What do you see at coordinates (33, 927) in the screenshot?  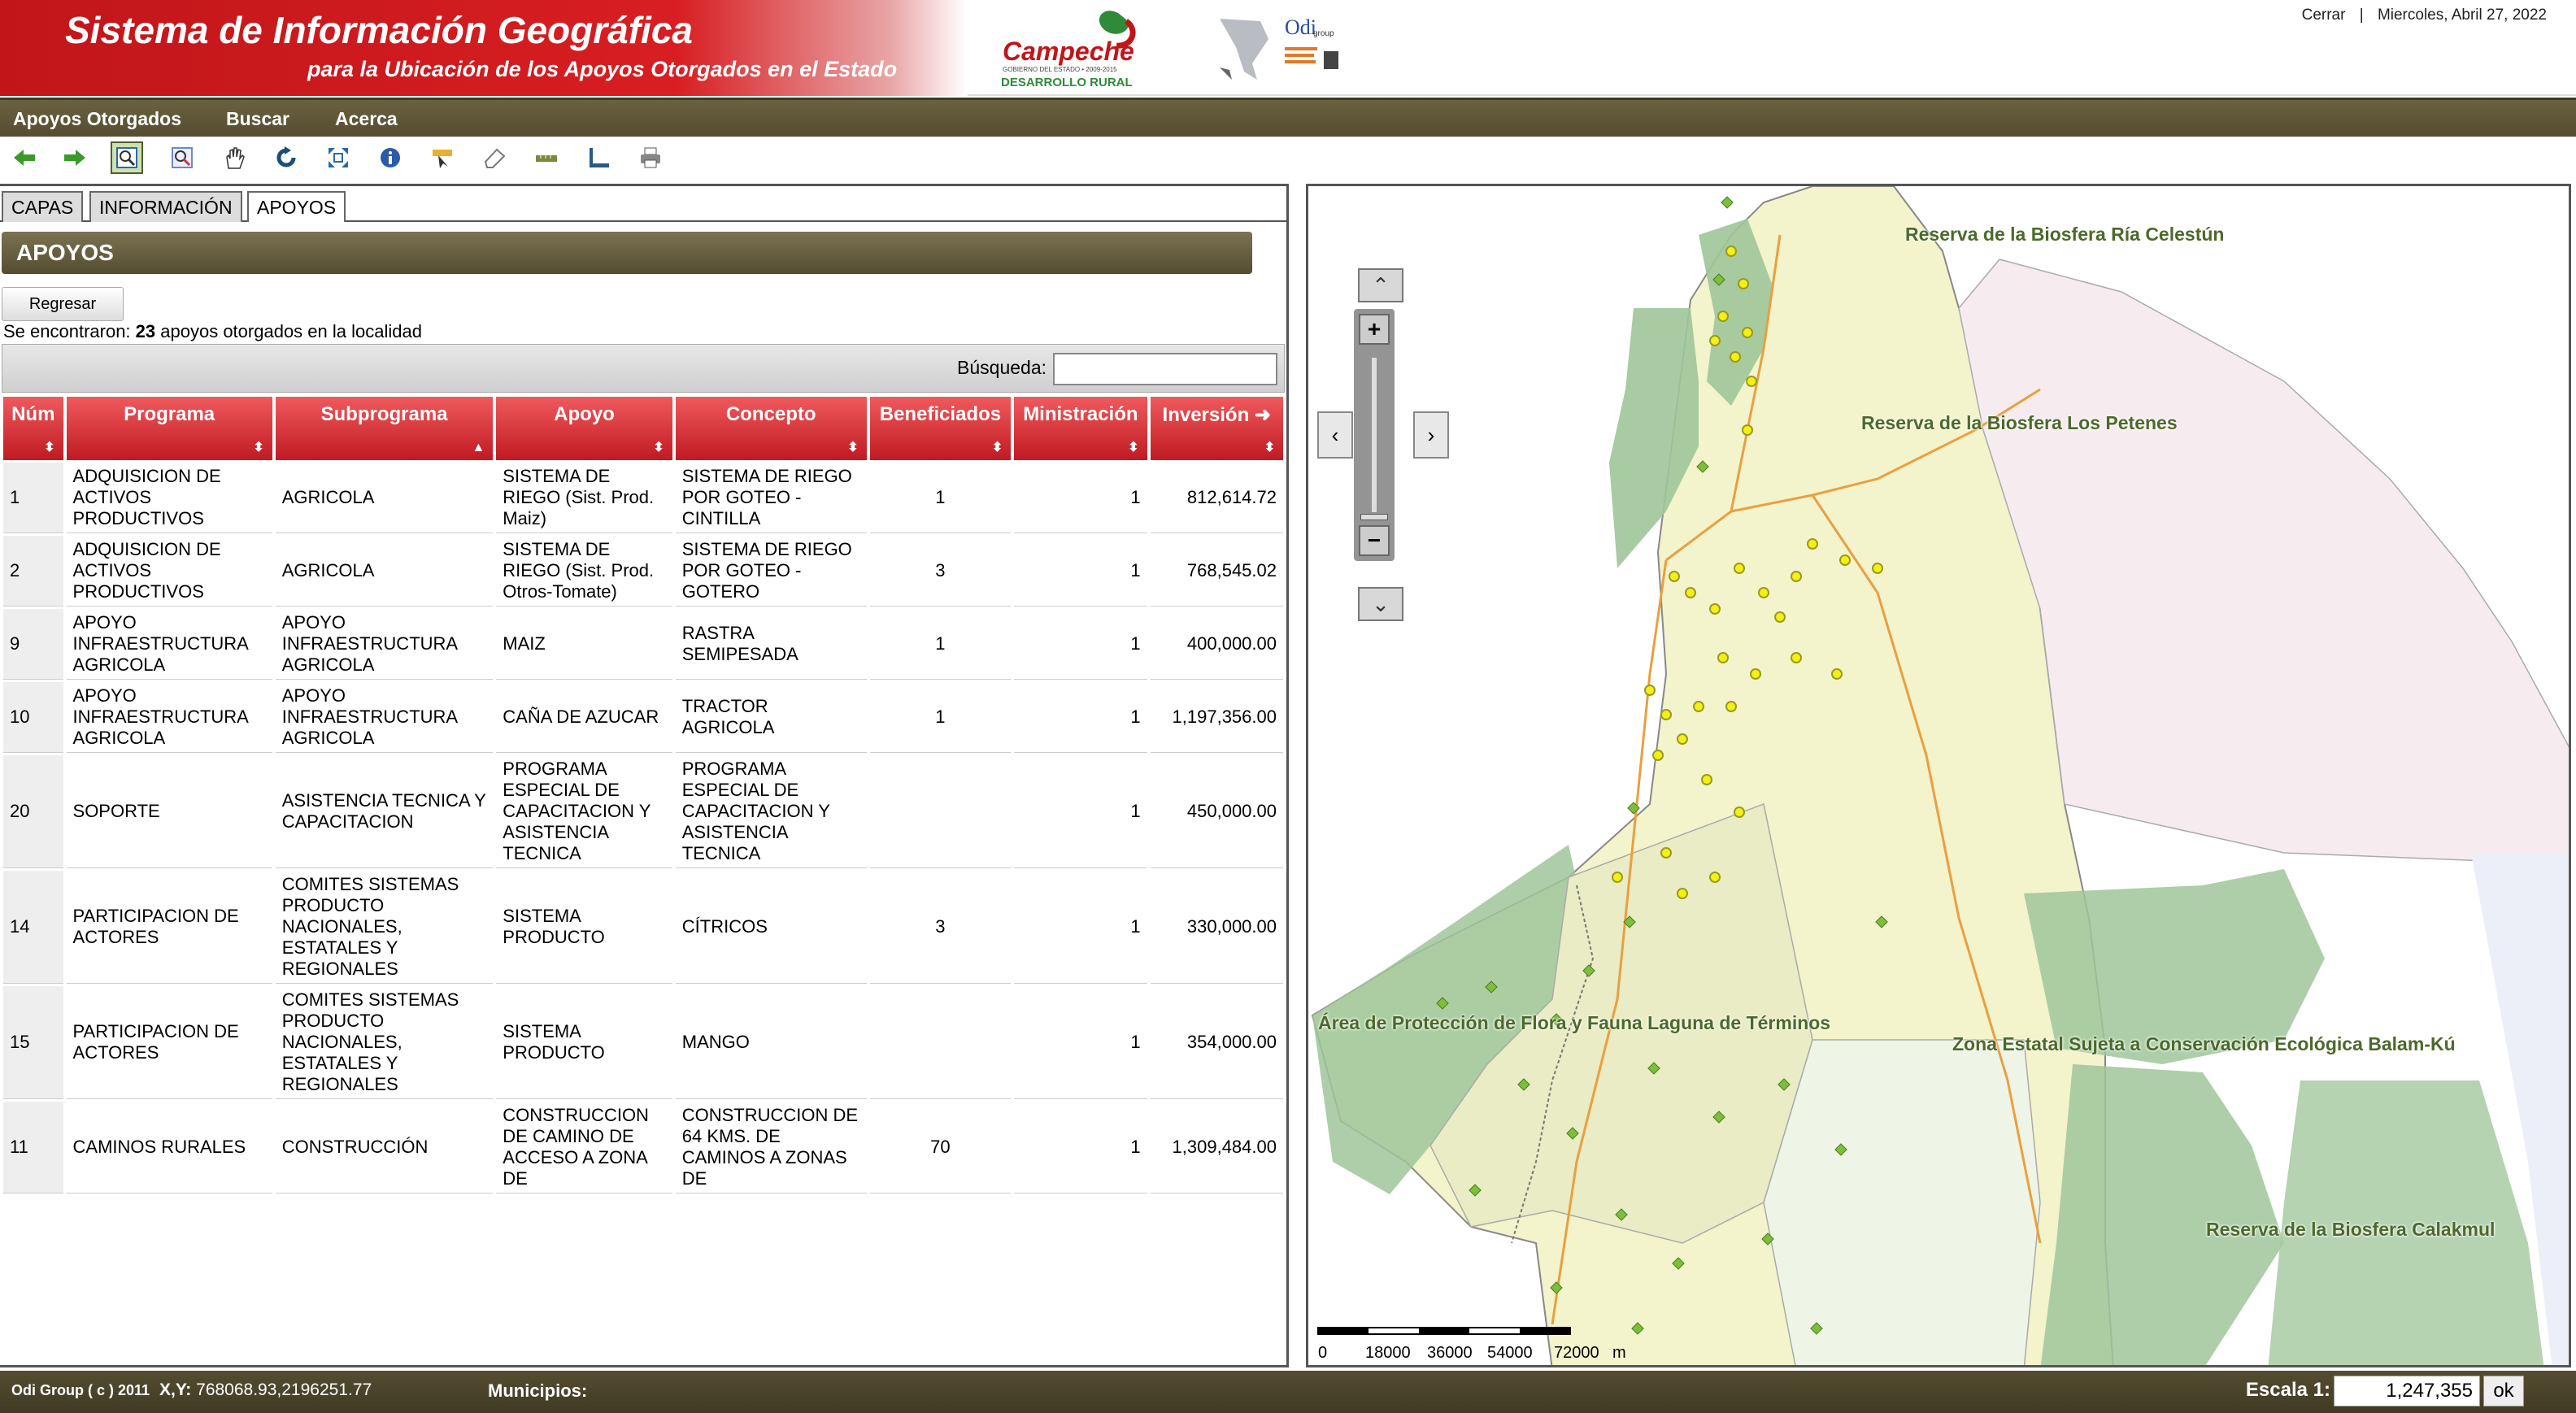 I see `cell-num: 14` at bounding box center [33, 927].